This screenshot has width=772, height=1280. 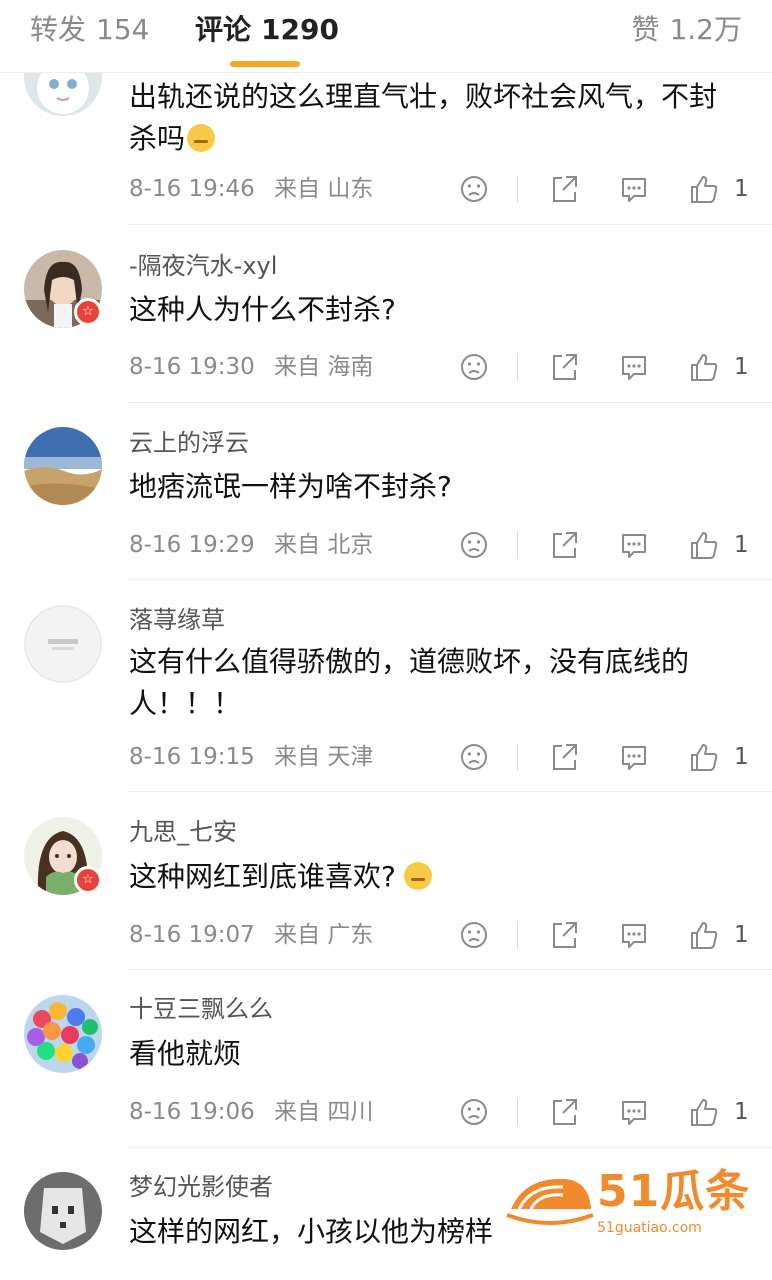 What do you see at coordinates (192, 545) in the screenshot?
I see `comment-time: 8-16 19:29` at bounding box center [192, 545].